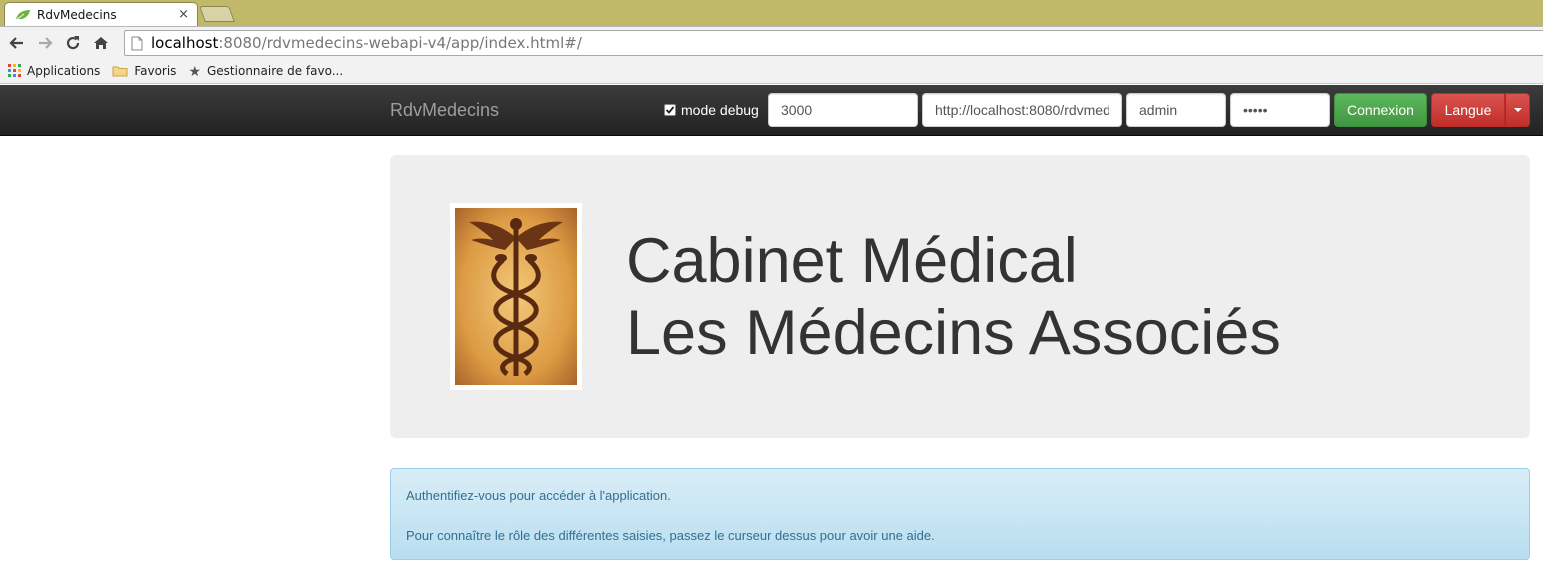 This screenshot has height=568, width=1543. I want to click on leaf-favicon-icon, so click(22, 14).